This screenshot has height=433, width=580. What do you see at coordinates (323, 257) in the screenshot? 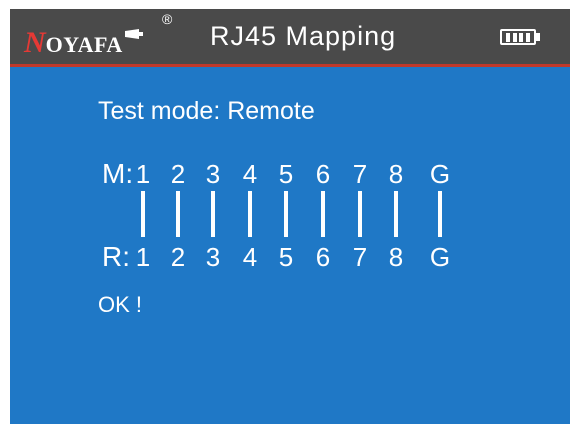
I see `remote-pin-6: 6` at bounding box center [323, 257].